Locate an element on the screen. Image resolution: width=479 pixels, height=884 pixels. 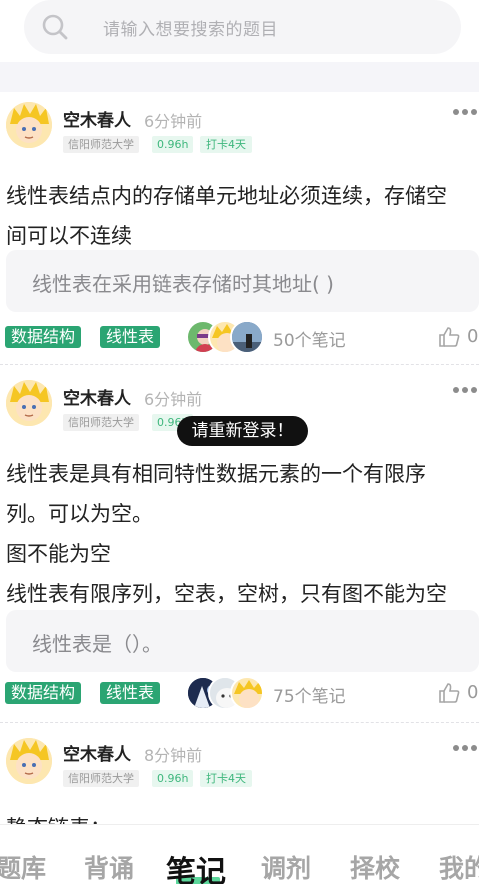
tab-adjustment: 调剂 is located at coordinates (286, 866).